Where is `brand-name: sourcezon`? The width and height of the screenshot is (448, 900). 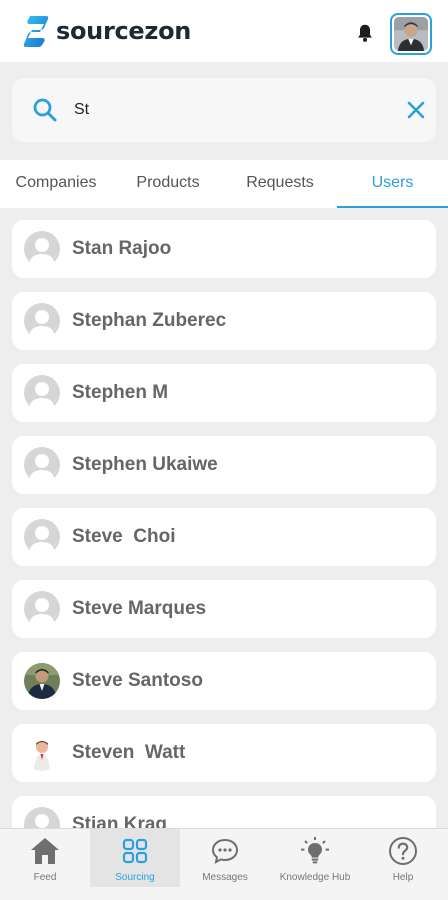
brand-name: sourcezon is located at coordinates (124, 31).